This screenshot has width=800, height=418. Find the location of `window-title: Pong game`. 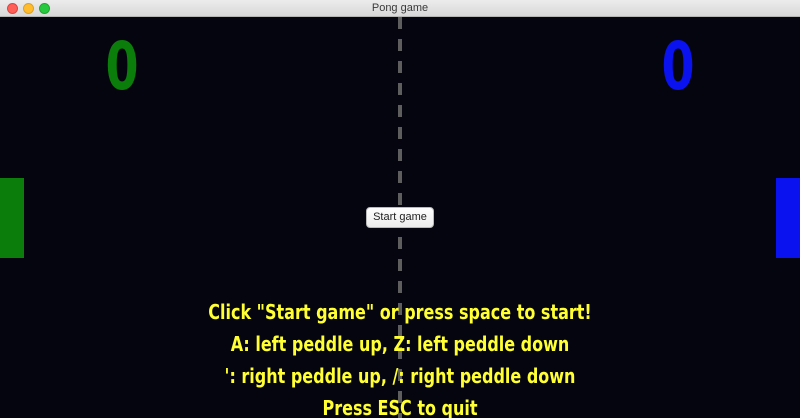

window-title: Pong game is located at coordinates (400, 8).